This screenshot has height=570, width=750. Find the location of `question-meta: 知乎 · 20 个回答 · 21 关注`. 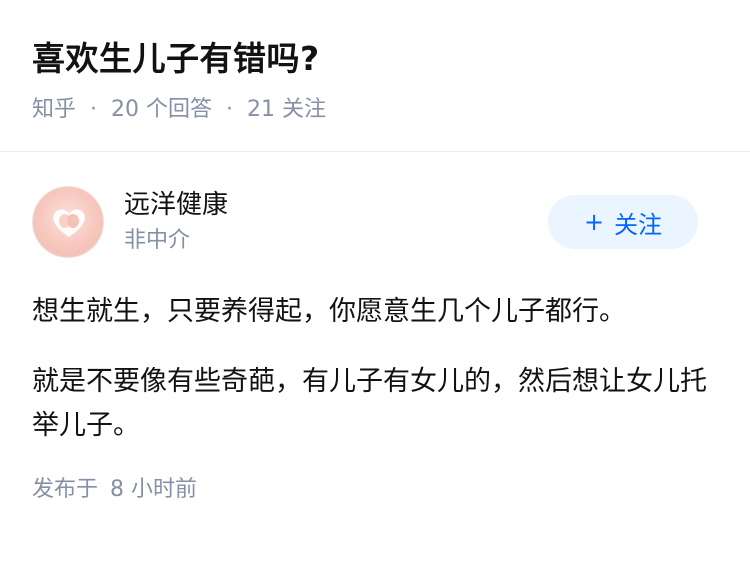

question-meta: 知乎 · 20 个回答 · 21 关注 is located at coordinates (375, 110).